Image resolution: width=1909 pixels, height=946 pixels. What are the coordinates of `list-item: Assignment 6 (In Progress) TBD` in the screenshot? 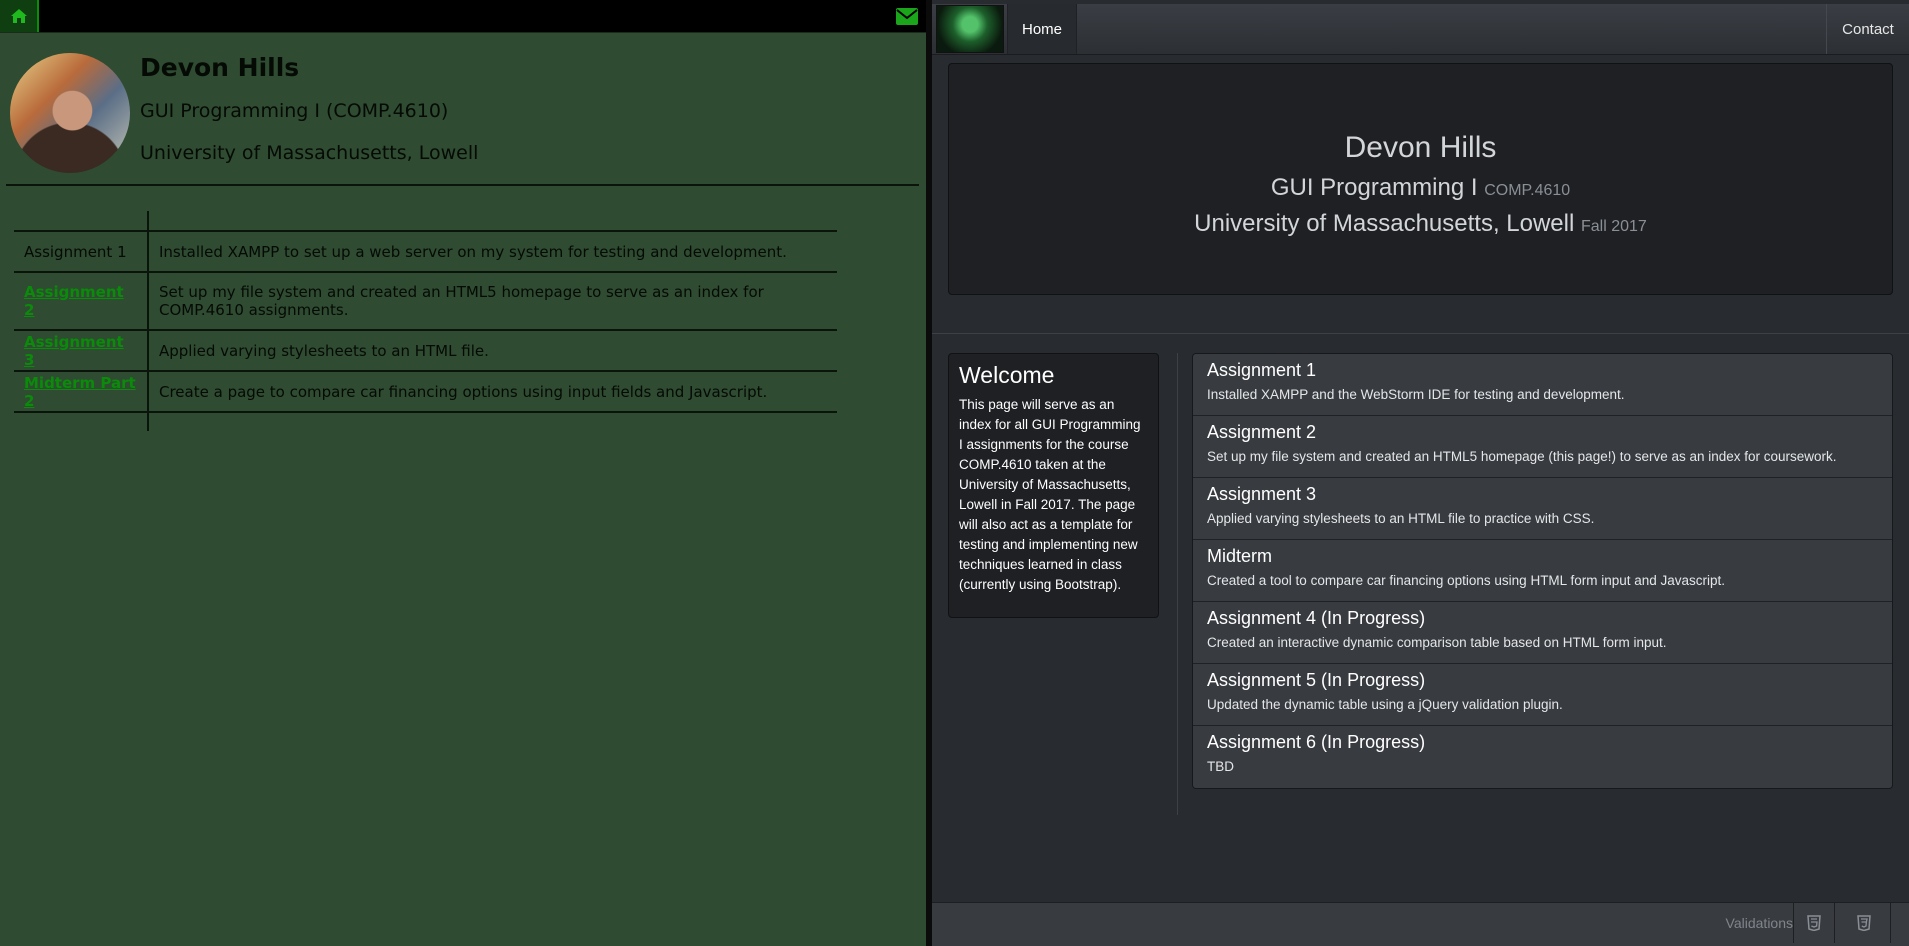 It's located at (1542, 757).